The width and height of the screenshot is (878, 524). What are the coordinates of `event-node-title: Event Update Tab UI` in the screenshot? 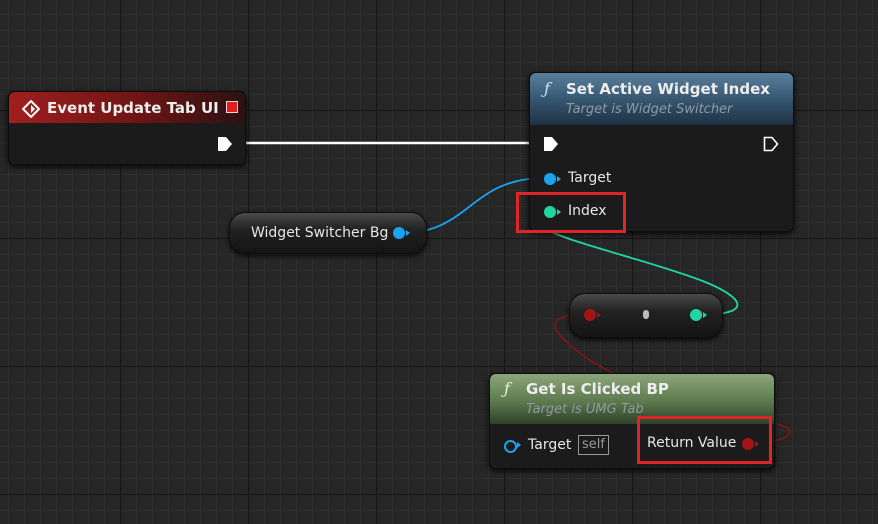 It's located at (133, 108).